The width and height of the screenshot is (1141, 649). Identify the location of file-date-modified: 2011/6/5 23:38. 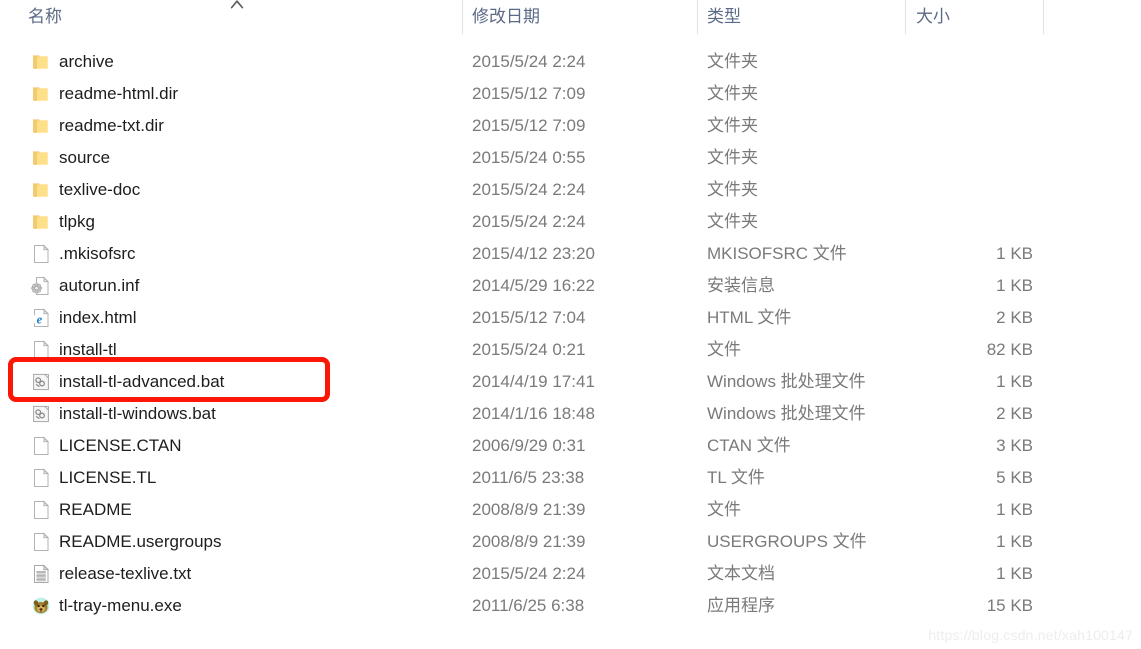
(528, 477).